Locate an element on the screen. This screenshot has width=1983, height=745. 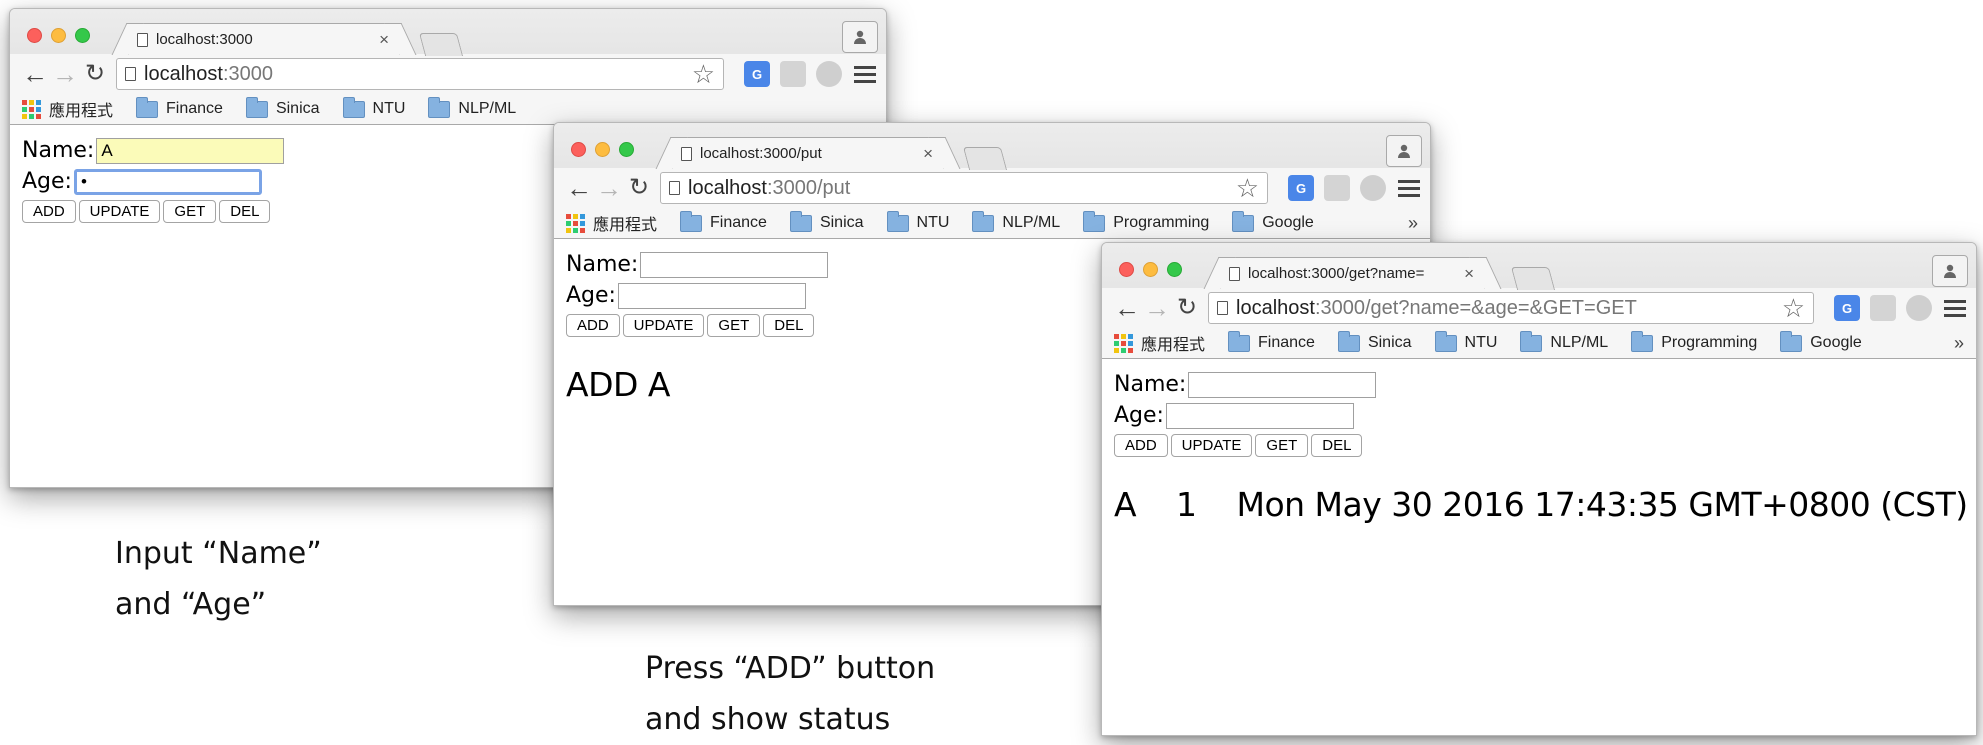
age-label: Age: is located at coordinates (47, 181).